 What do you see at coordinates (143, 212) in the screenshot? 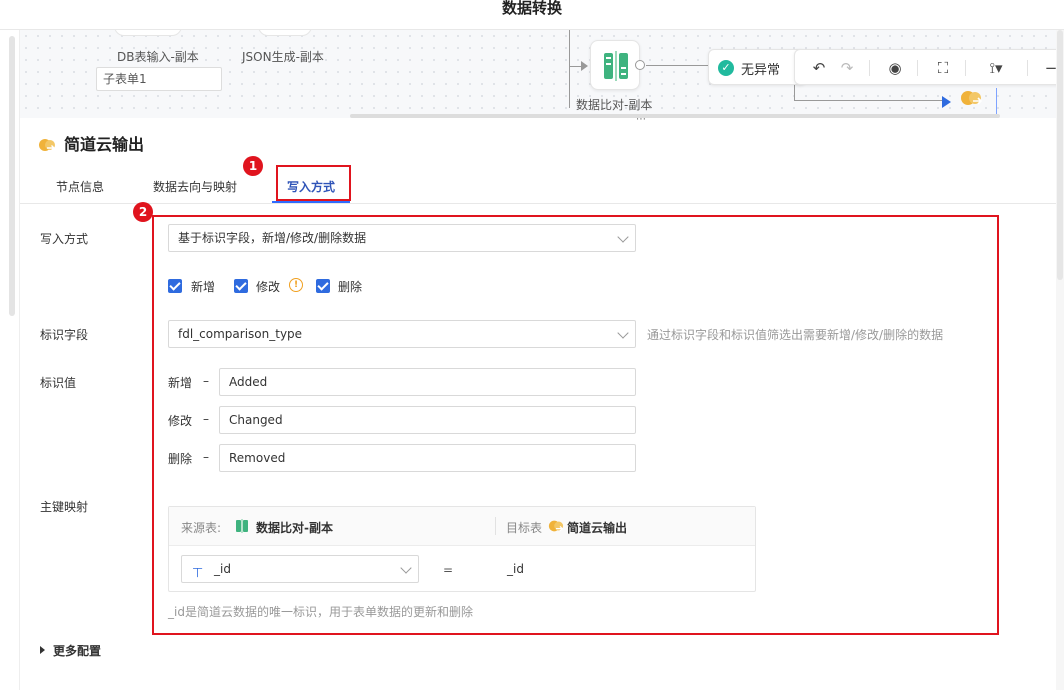
I see `step-badge-2: 2` at bounding box center [143, 212].